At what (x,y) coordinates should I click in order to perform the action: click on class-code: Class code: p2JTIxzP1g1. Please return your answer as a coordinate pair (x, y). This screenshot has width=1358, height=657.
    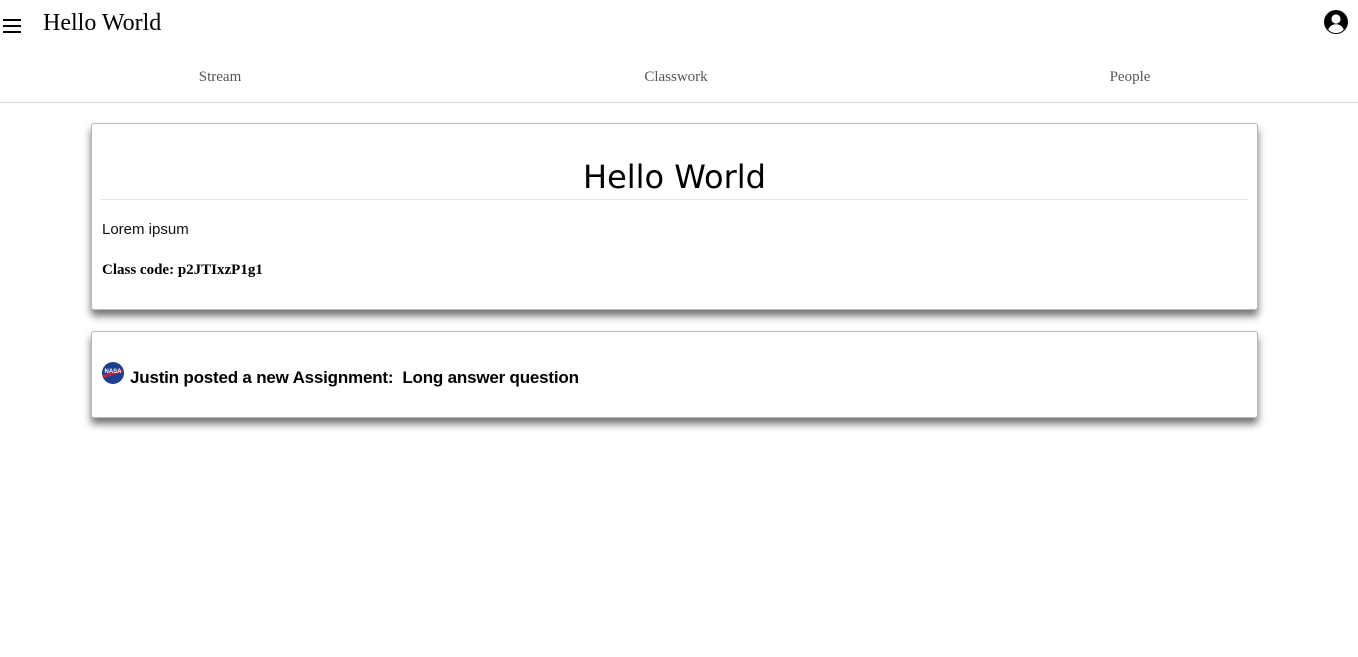
    Looking at the image, I should click on (182, 270).